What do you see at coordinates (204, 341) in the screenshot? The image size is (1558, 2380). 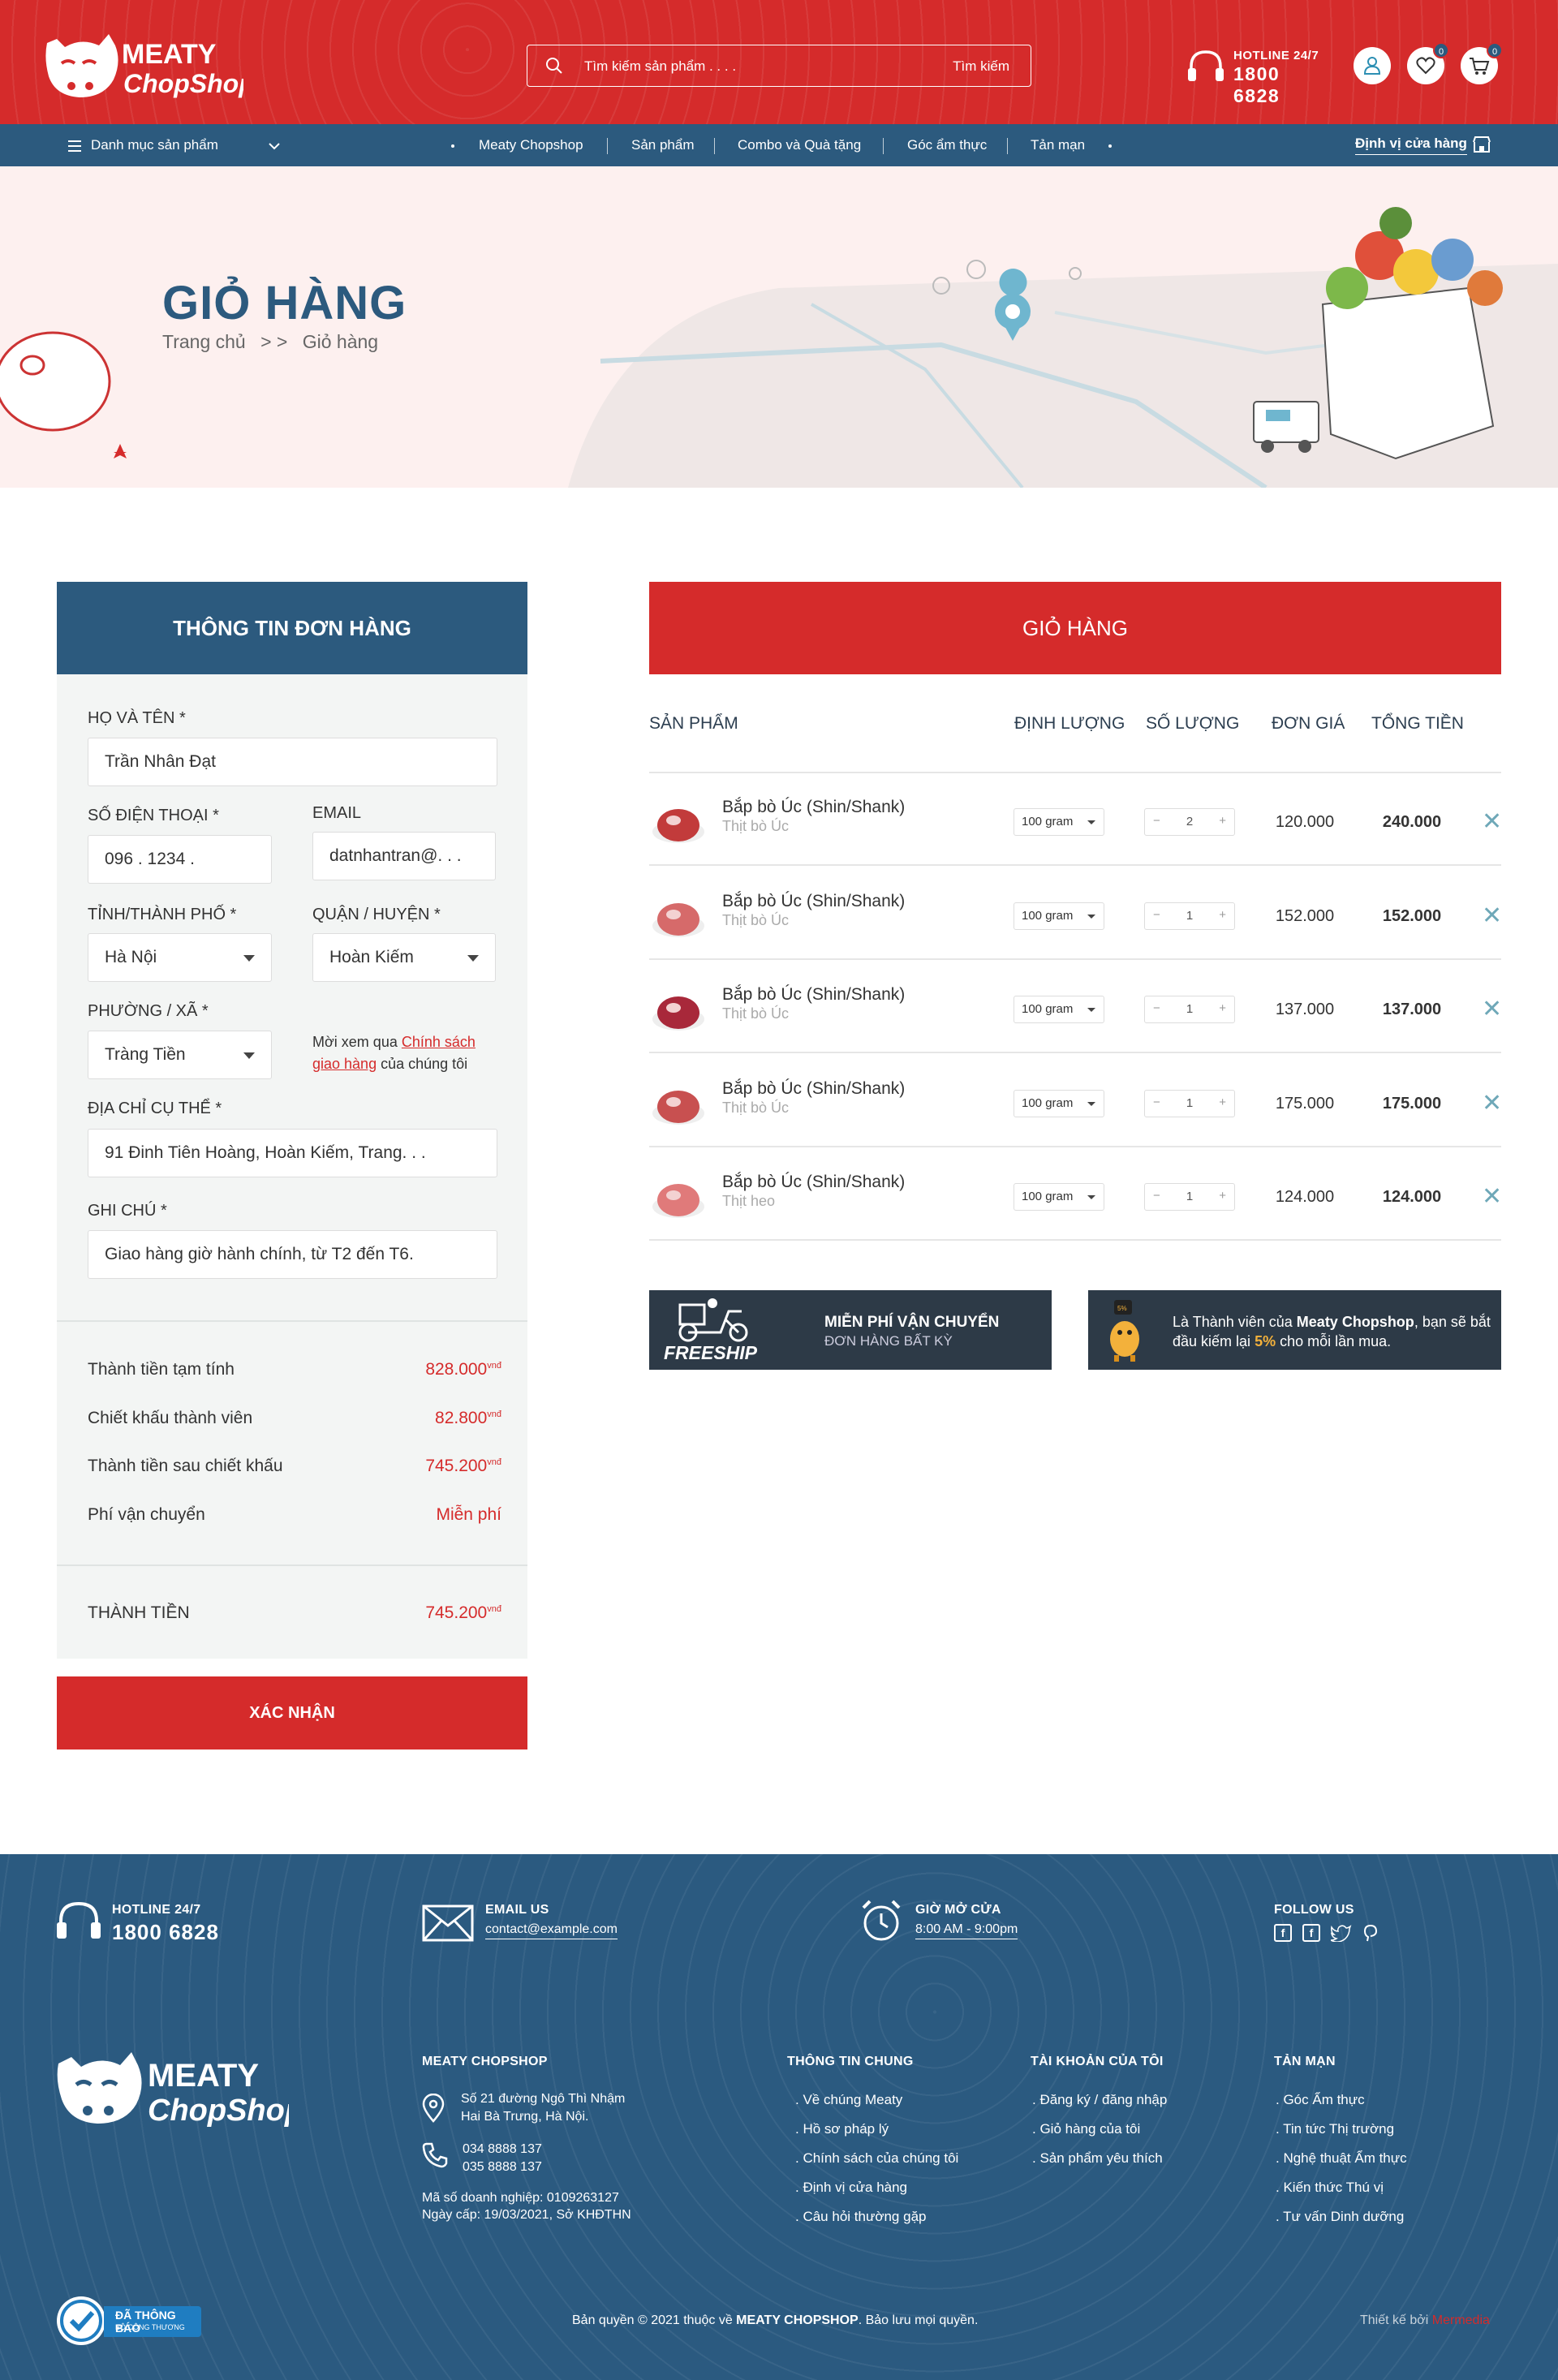 I see `breadcrumb-home: Trang chủ` at bounding box center [204, 341].